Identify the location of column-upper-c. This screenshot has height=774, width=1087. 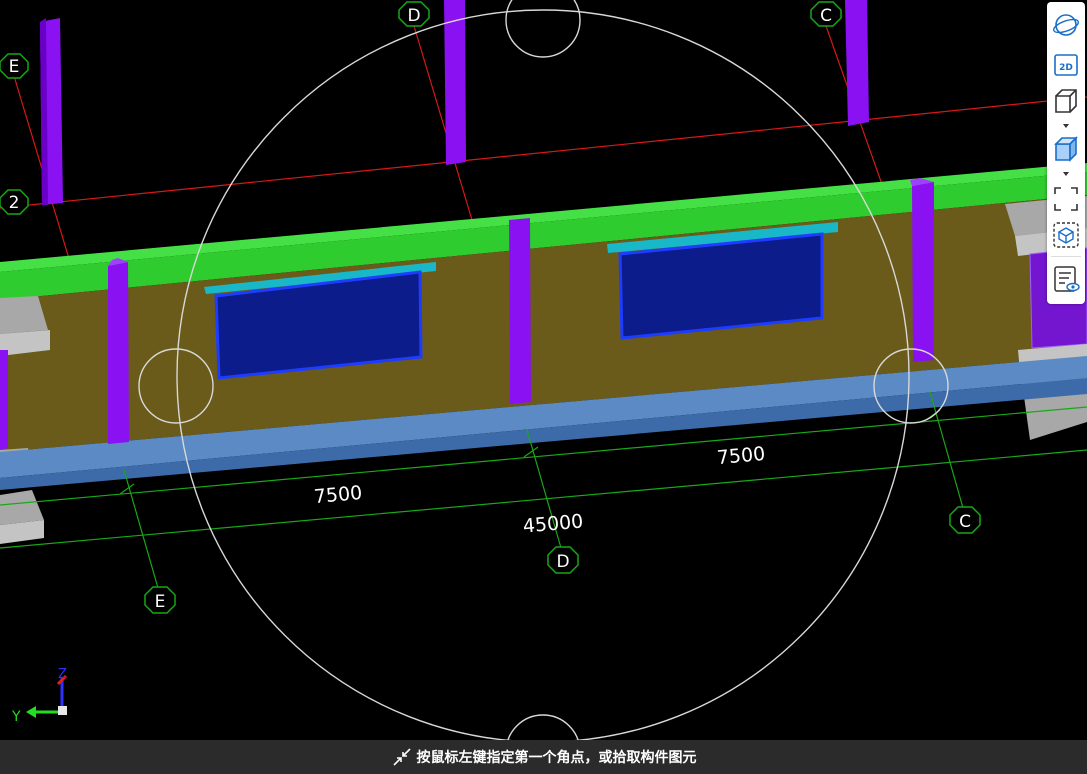
(857, 63).